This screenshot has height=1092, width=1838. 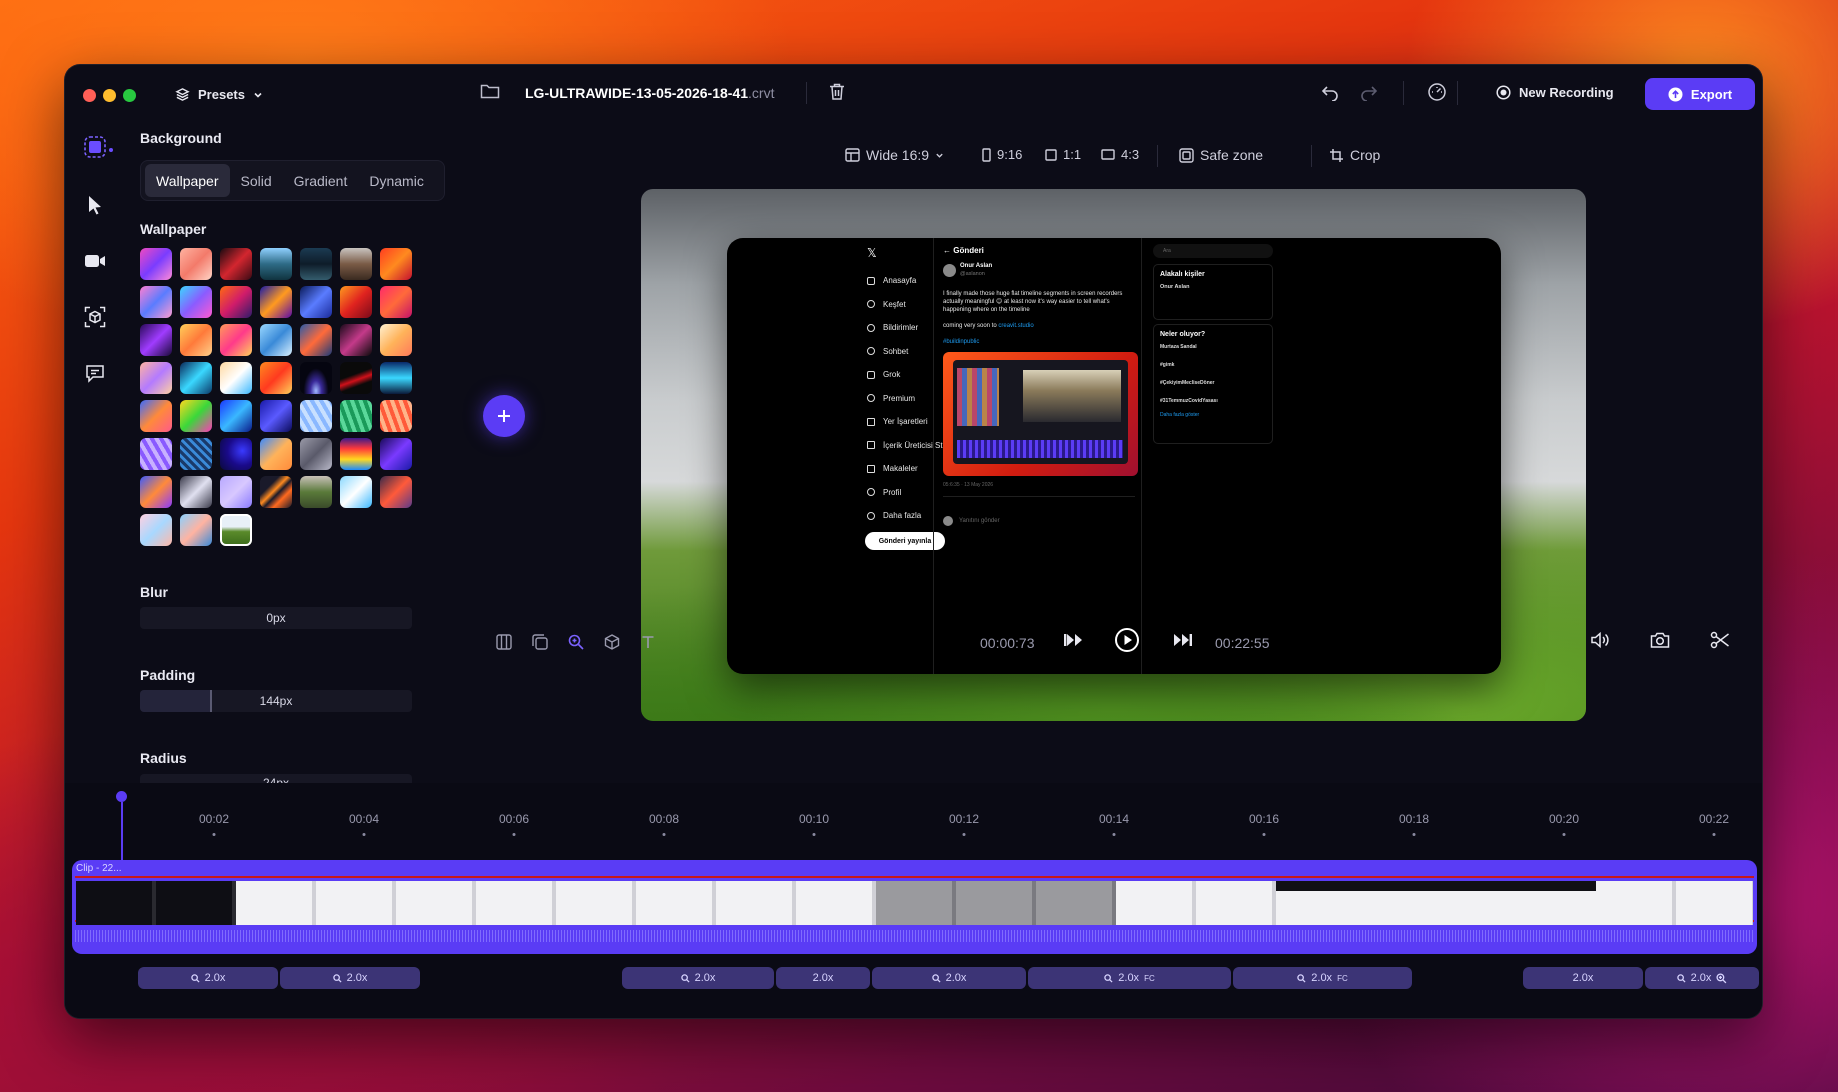 I want to click on tool-3d, so click(x=95, y=317).